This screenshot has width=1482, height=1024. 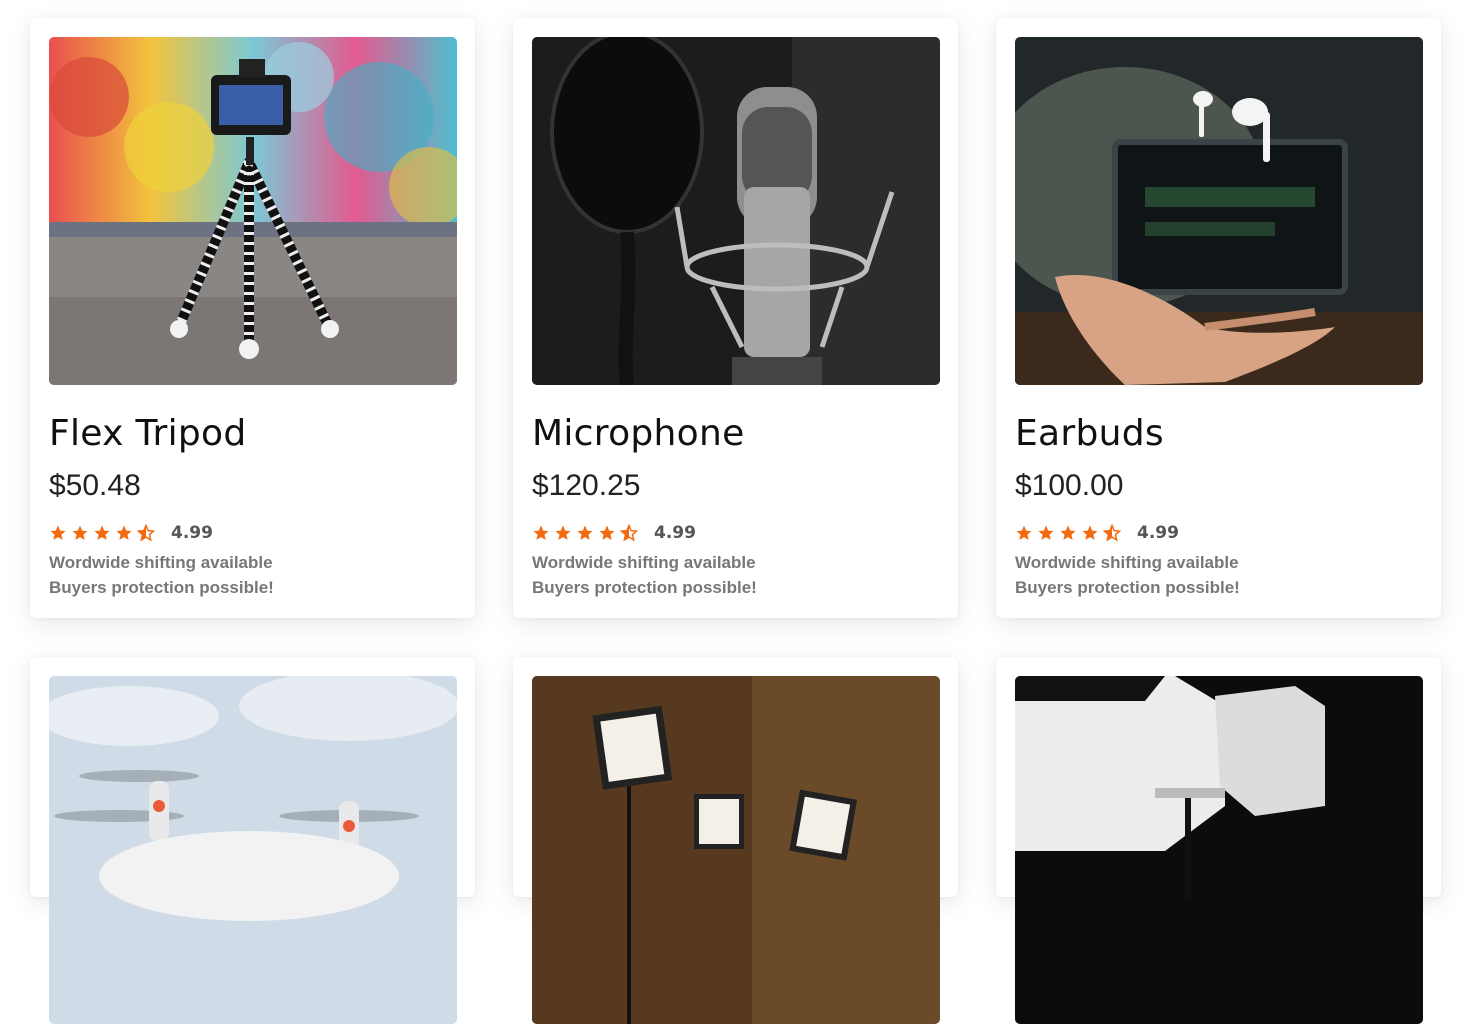 I want to click on studio-softbox-photo-icon, so click(x=1219, y=850).